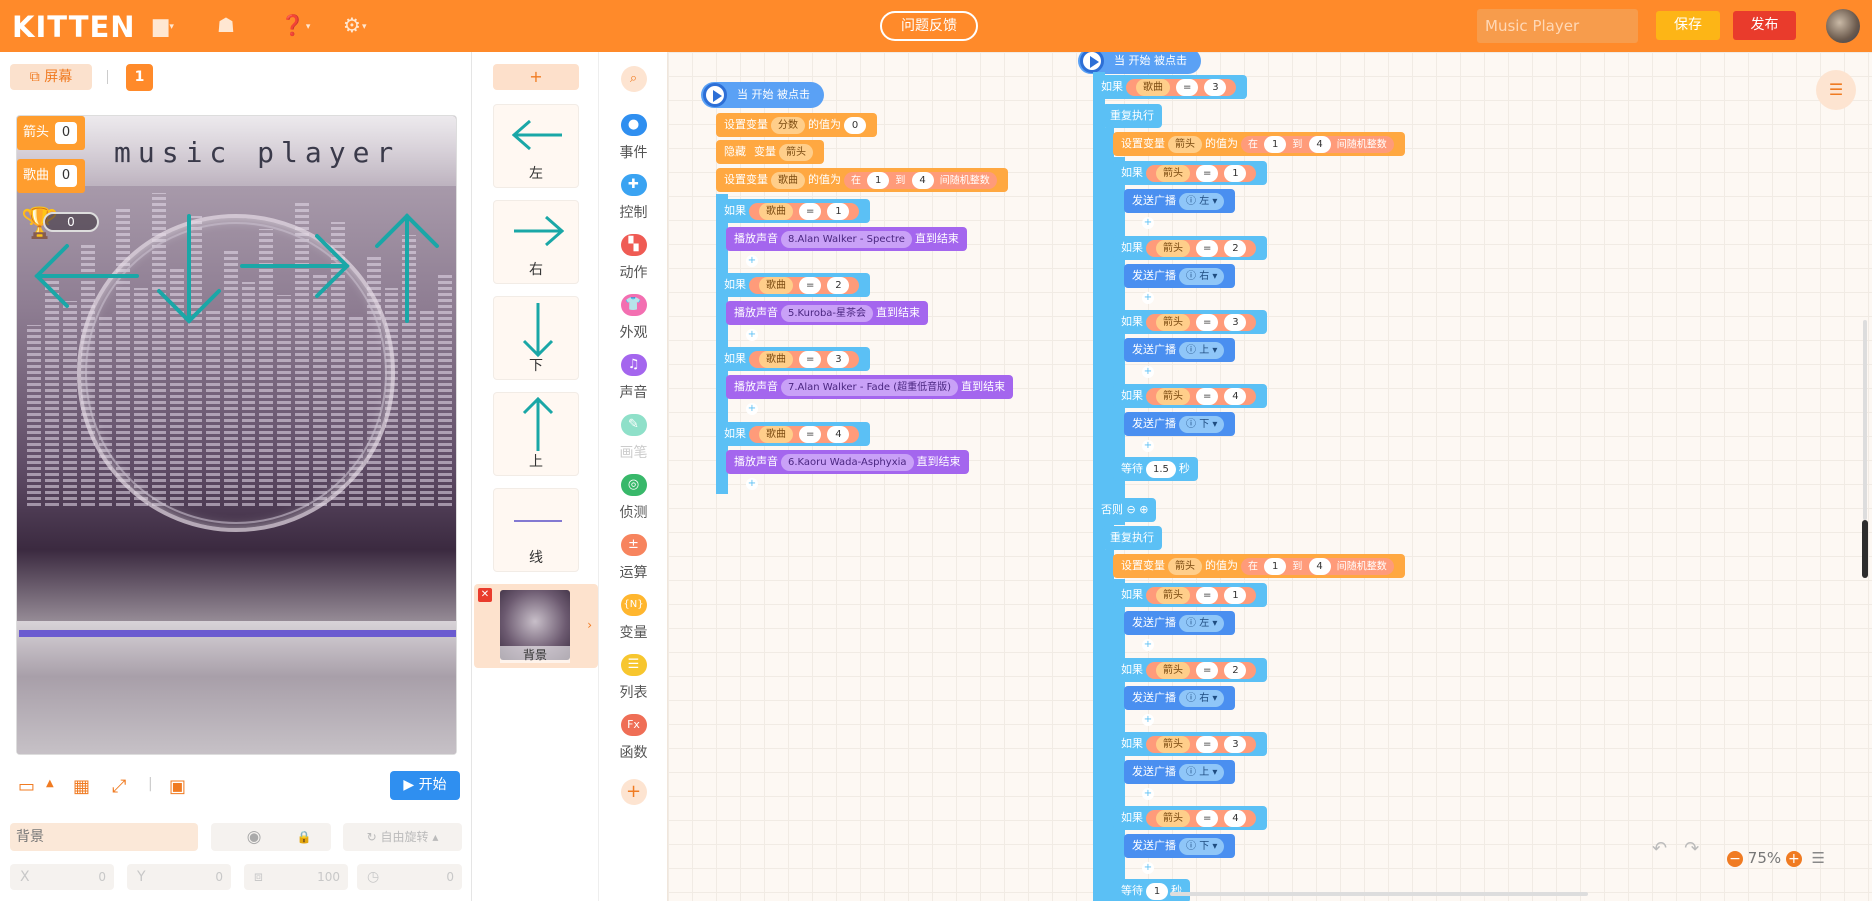 The image size is (1872, 901). Describe the element at coordinates (1157, 891) in the screenshot. I see `wait-seconds-input: 1` at that location.